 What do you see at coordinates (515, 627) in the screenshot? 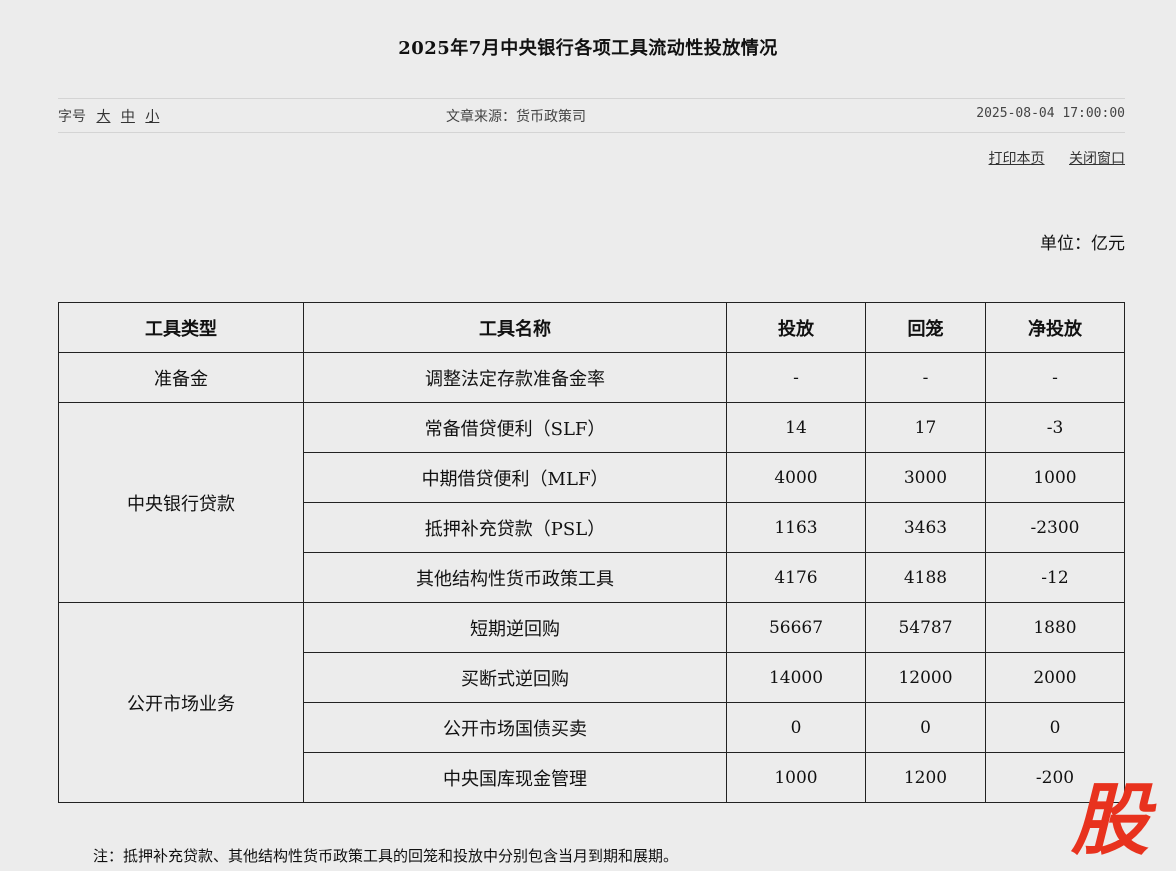
I see `tool-name-cell: 短期逆回购` at bounding box center [515, 627].